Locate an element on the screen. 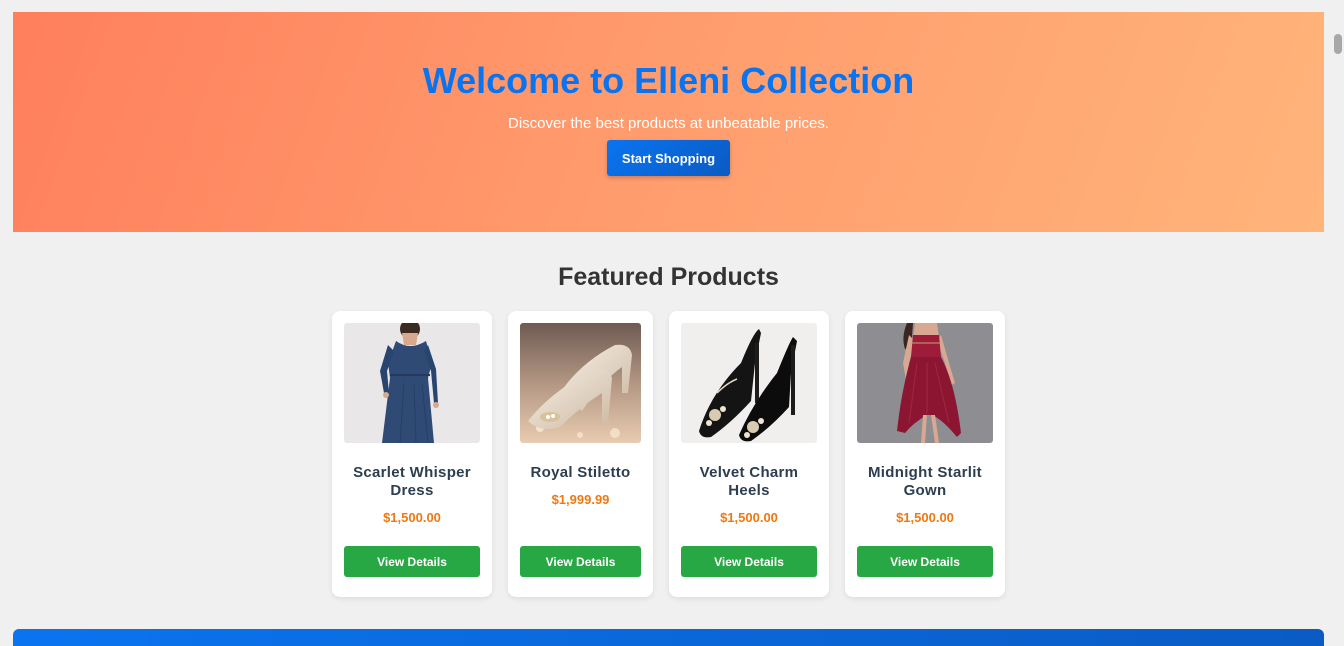  start-shopping-button: Start Shopping is located at coordinates (668, 158).